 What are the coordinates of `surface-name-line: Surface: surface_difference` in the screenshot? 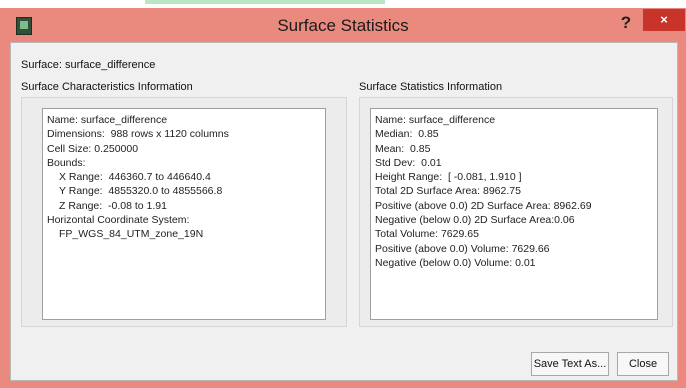 It's located at (88, 65).